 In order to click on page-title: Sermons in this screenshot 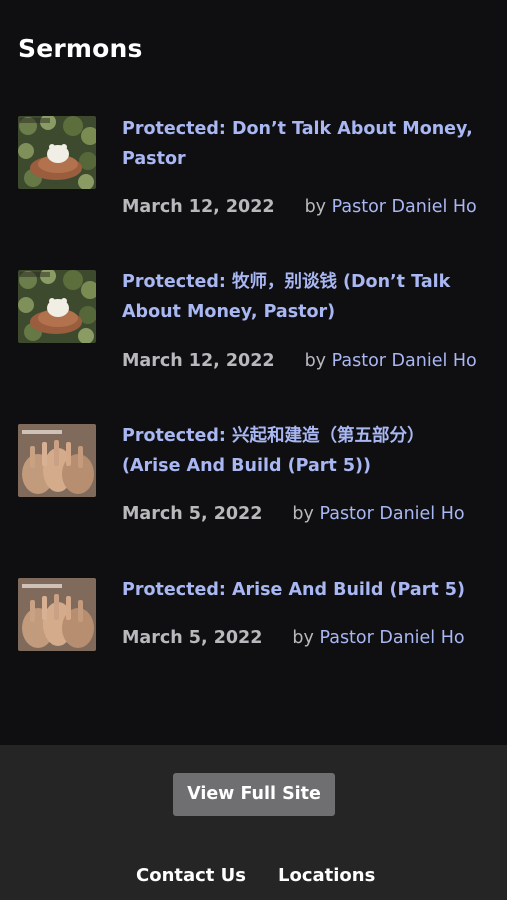, I will do `click(80, 48)`.